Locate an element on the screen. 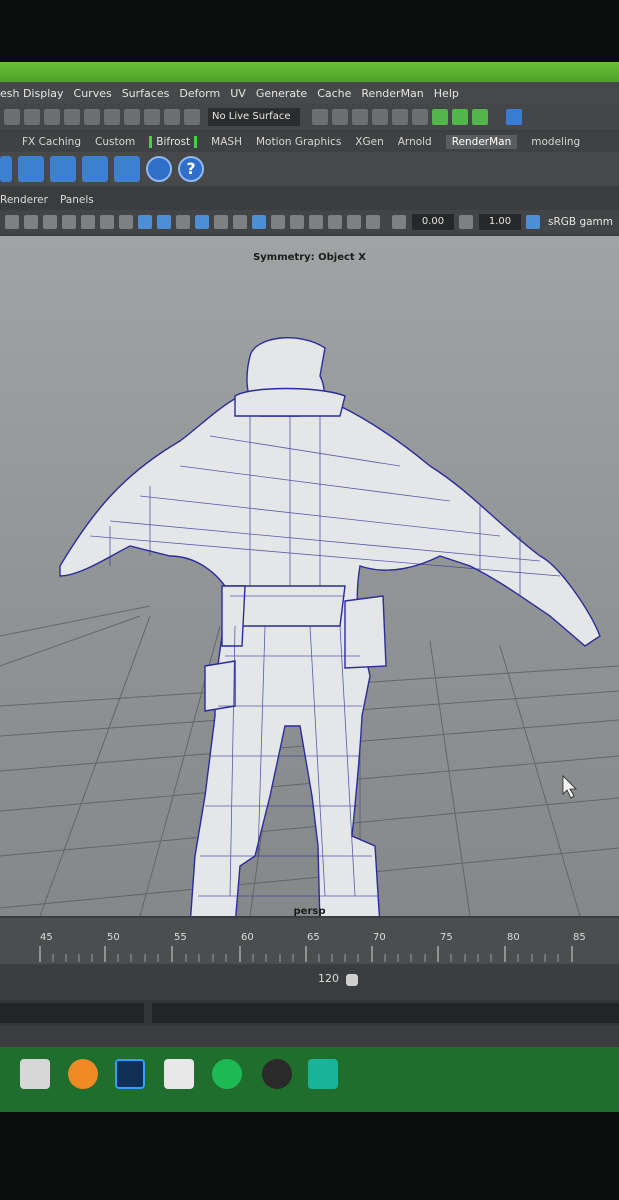  taskbar is located at coordinates (309, 1079).